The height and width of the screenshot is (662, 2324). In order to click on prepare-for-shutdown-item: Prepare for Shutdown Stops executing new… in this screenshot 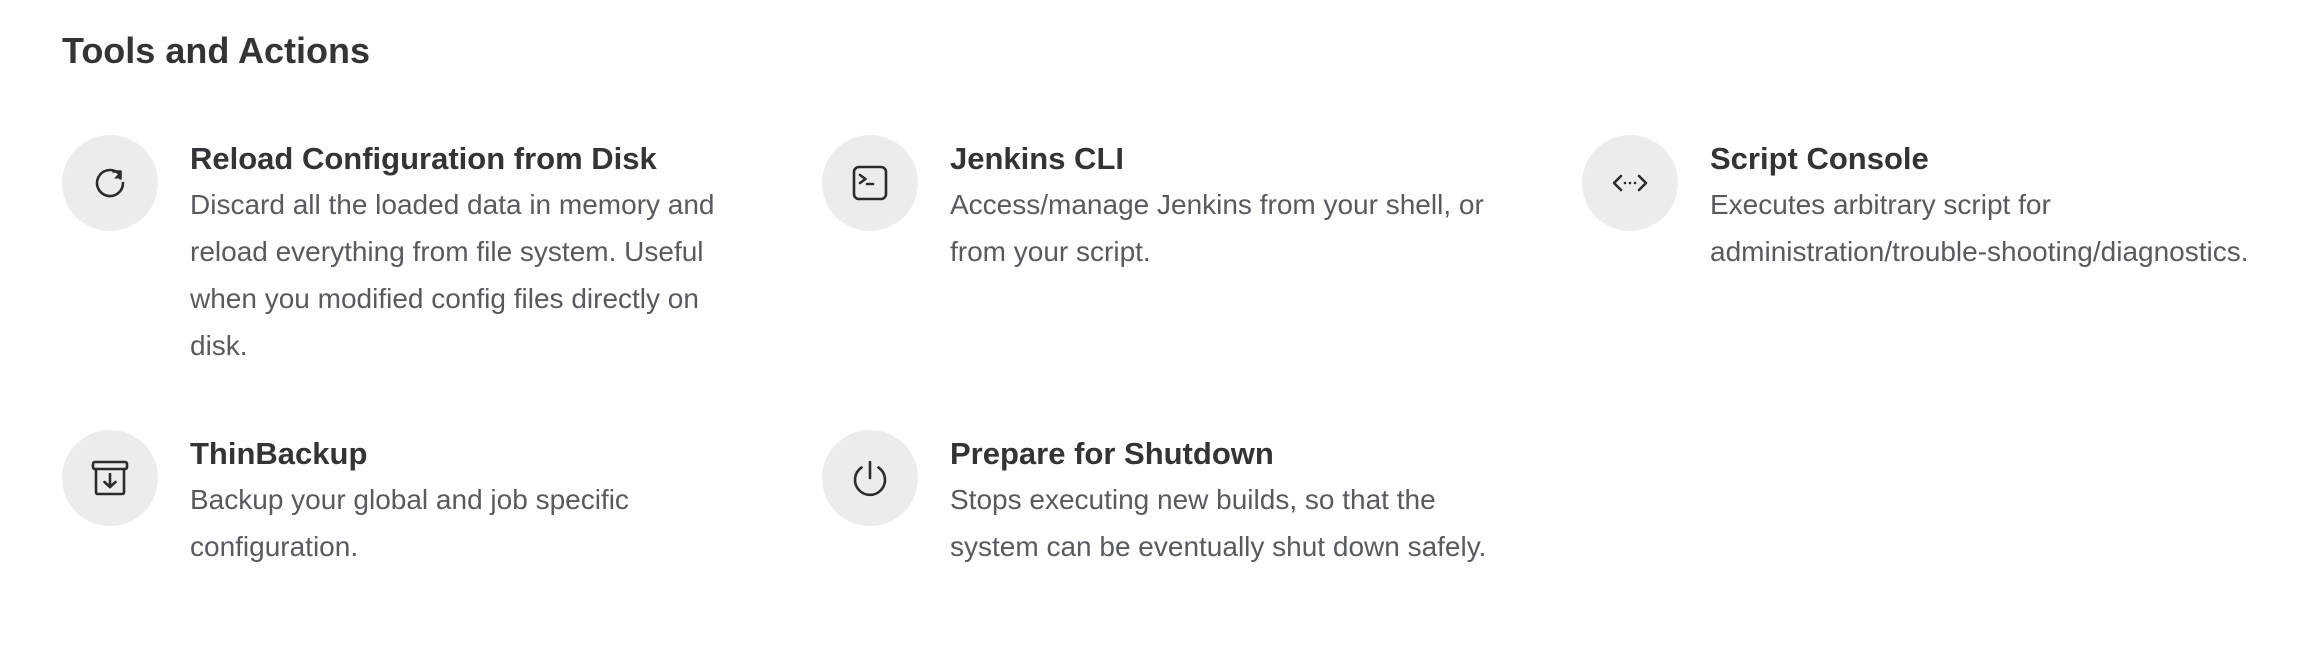, I will do `click(1202, 510)`.